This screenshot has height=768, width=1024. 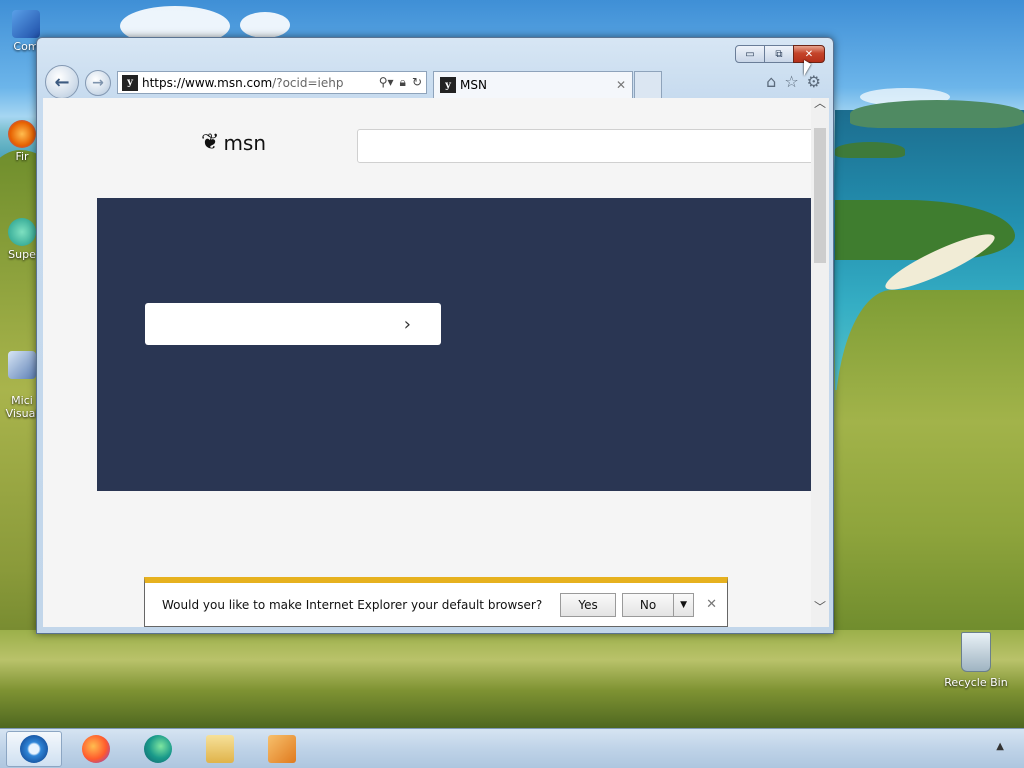 What do you see at coordinates (417, 82) in the screenshot?
I see `refresh-icon: ↻` at bounding box center [417, 82].